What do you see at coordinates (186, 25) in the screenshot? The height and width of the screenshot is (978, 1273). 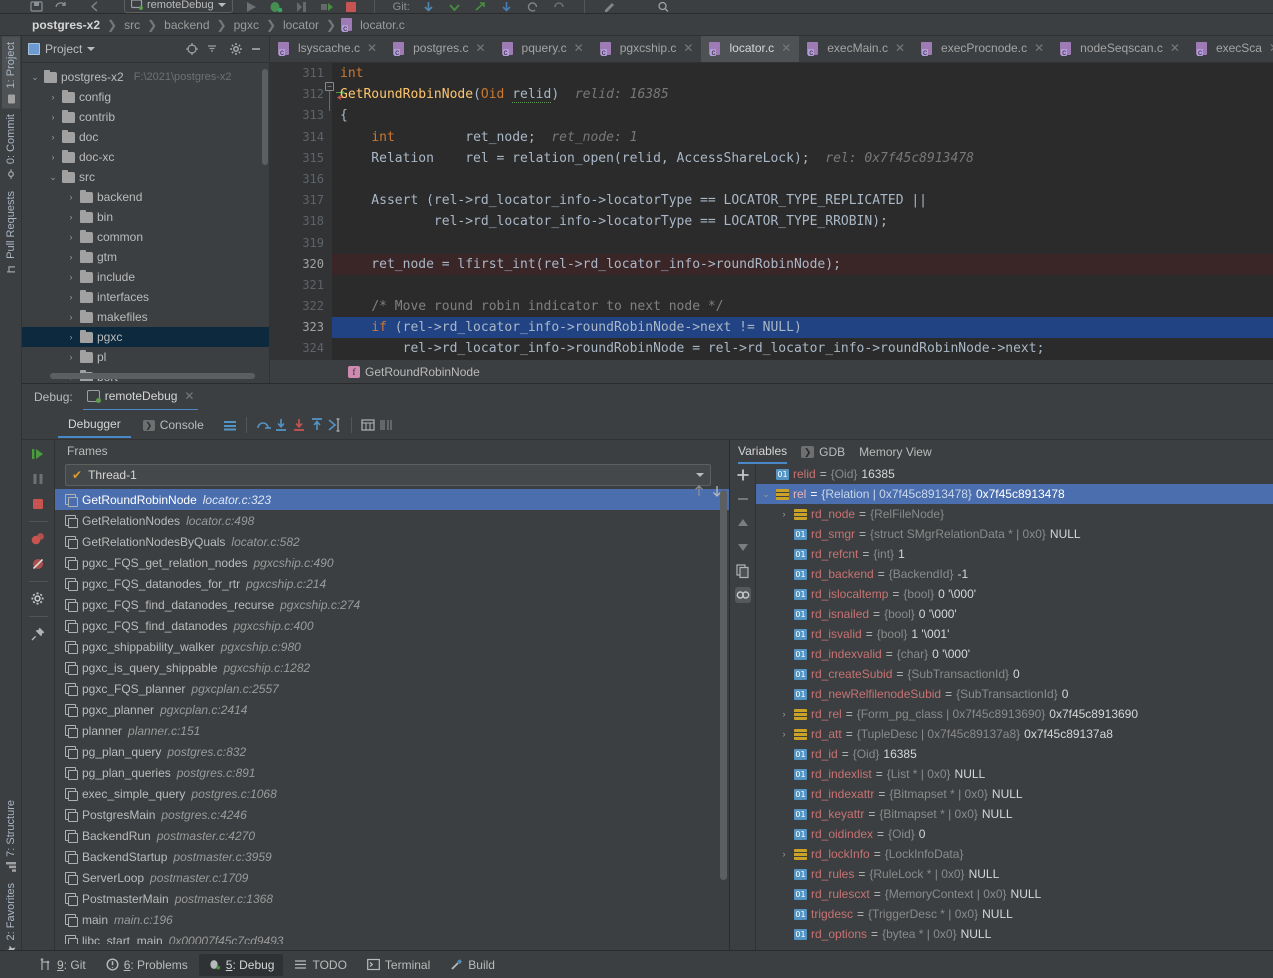 I see `breadcrumb-item-2: backend` at bounding box center [186, 25].